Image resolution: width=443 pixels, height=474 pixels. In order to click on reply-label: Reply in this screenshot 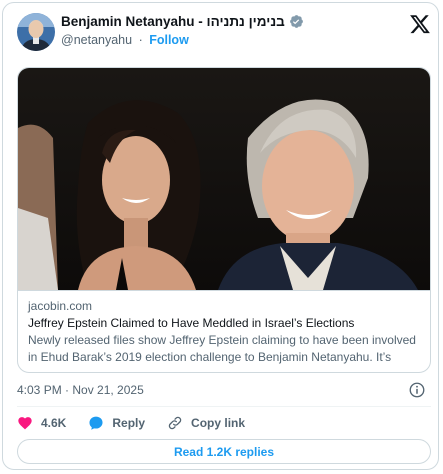, I will do `click(129, 423)`.